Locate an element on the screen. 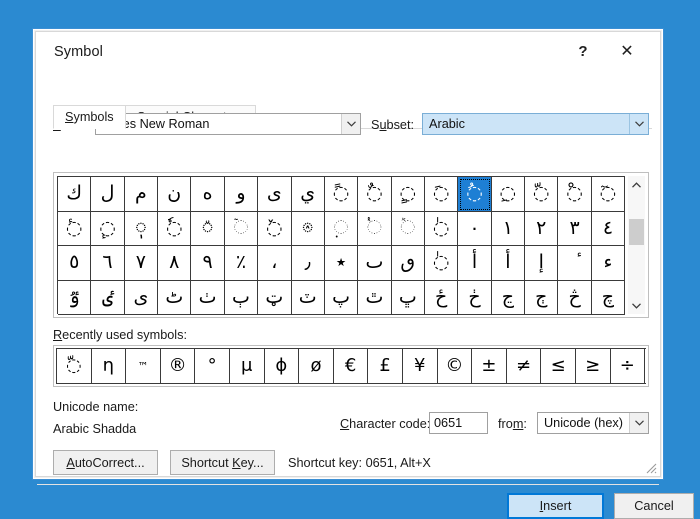  symbol-cell: ه is located at coordinates (208, 194).